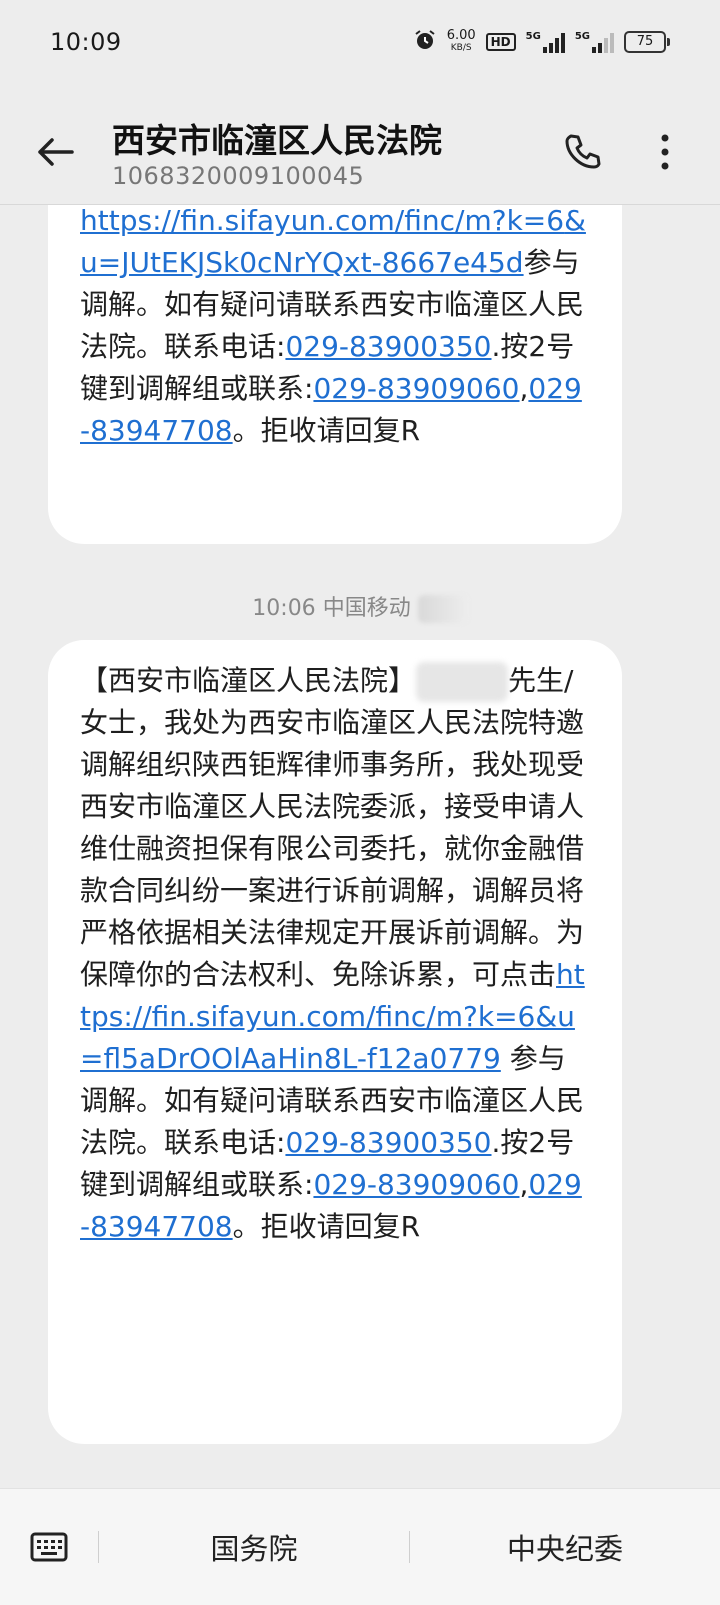 The width and height of the screenshot is (720, 1605). Describe the element at coordinates (248, 680) in the screenshot. I see `message-text: 【西安市临潼区人民法院】` at that location.